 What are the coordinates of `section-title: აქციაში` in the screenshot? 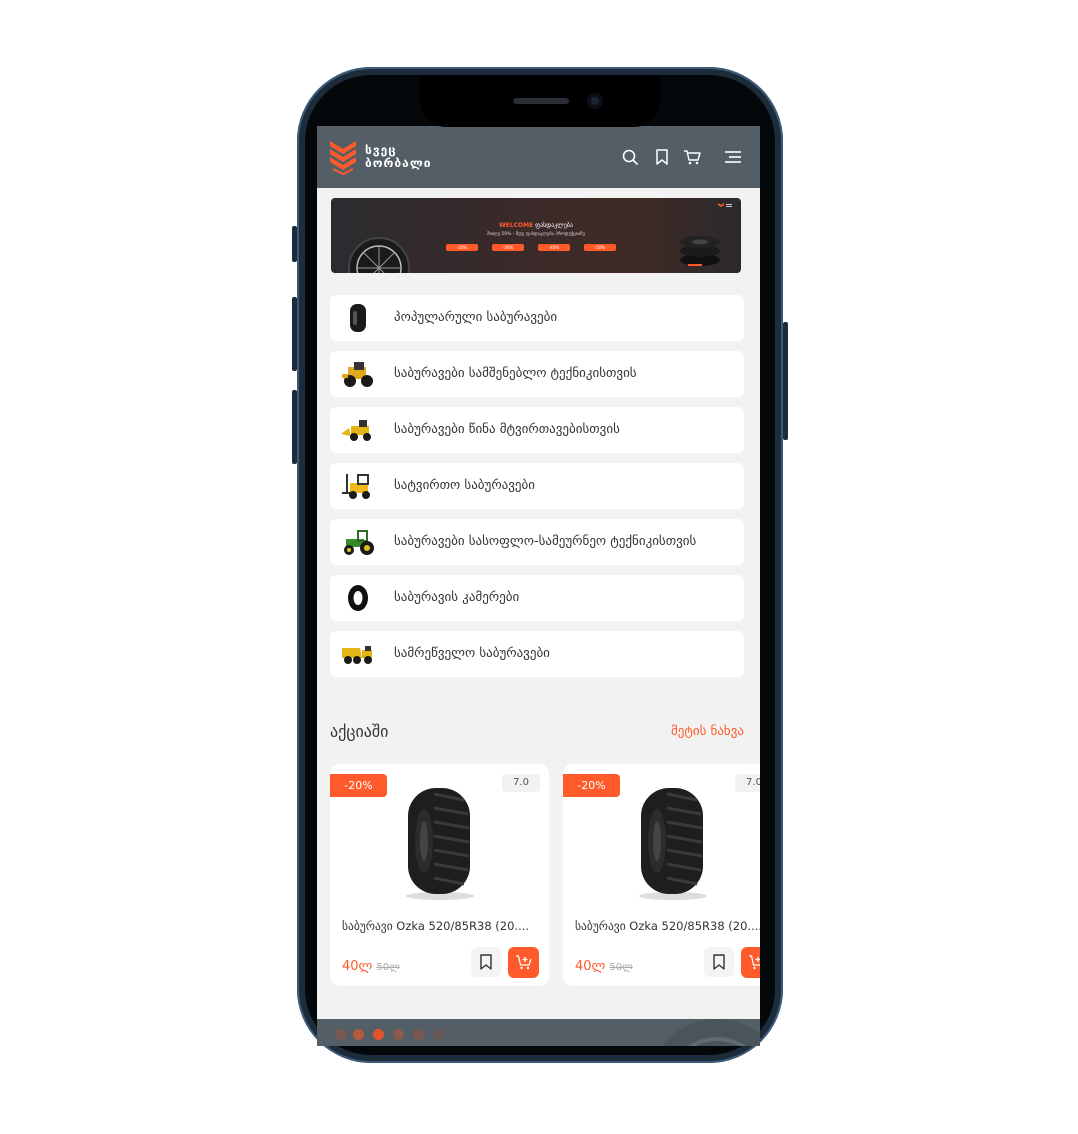 It's located at (359, 731).